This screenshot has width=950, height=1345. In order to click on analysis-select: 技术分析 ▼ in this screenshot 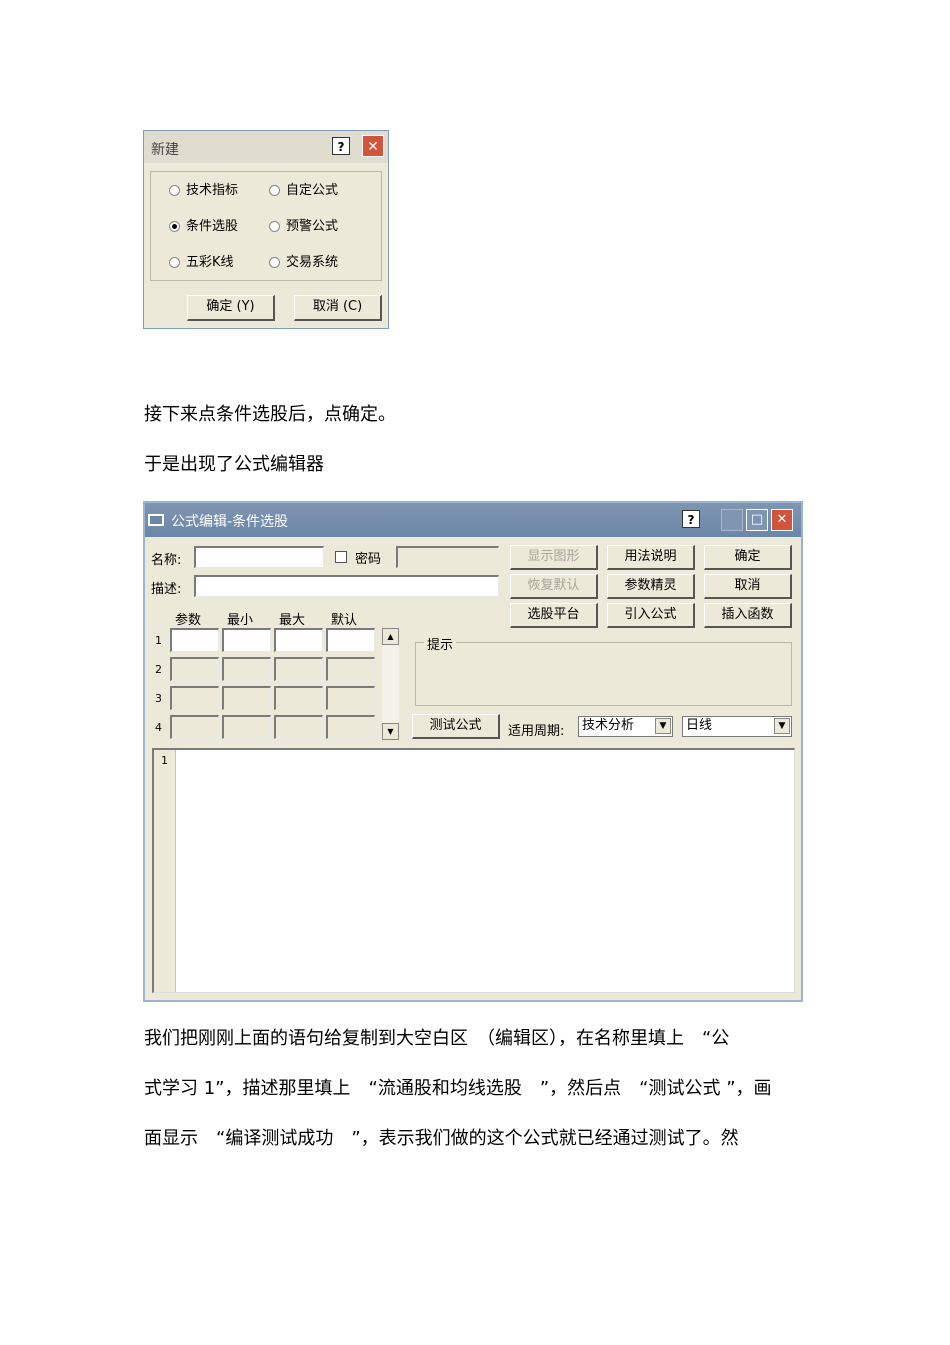, I will do `click(625, 726)`.